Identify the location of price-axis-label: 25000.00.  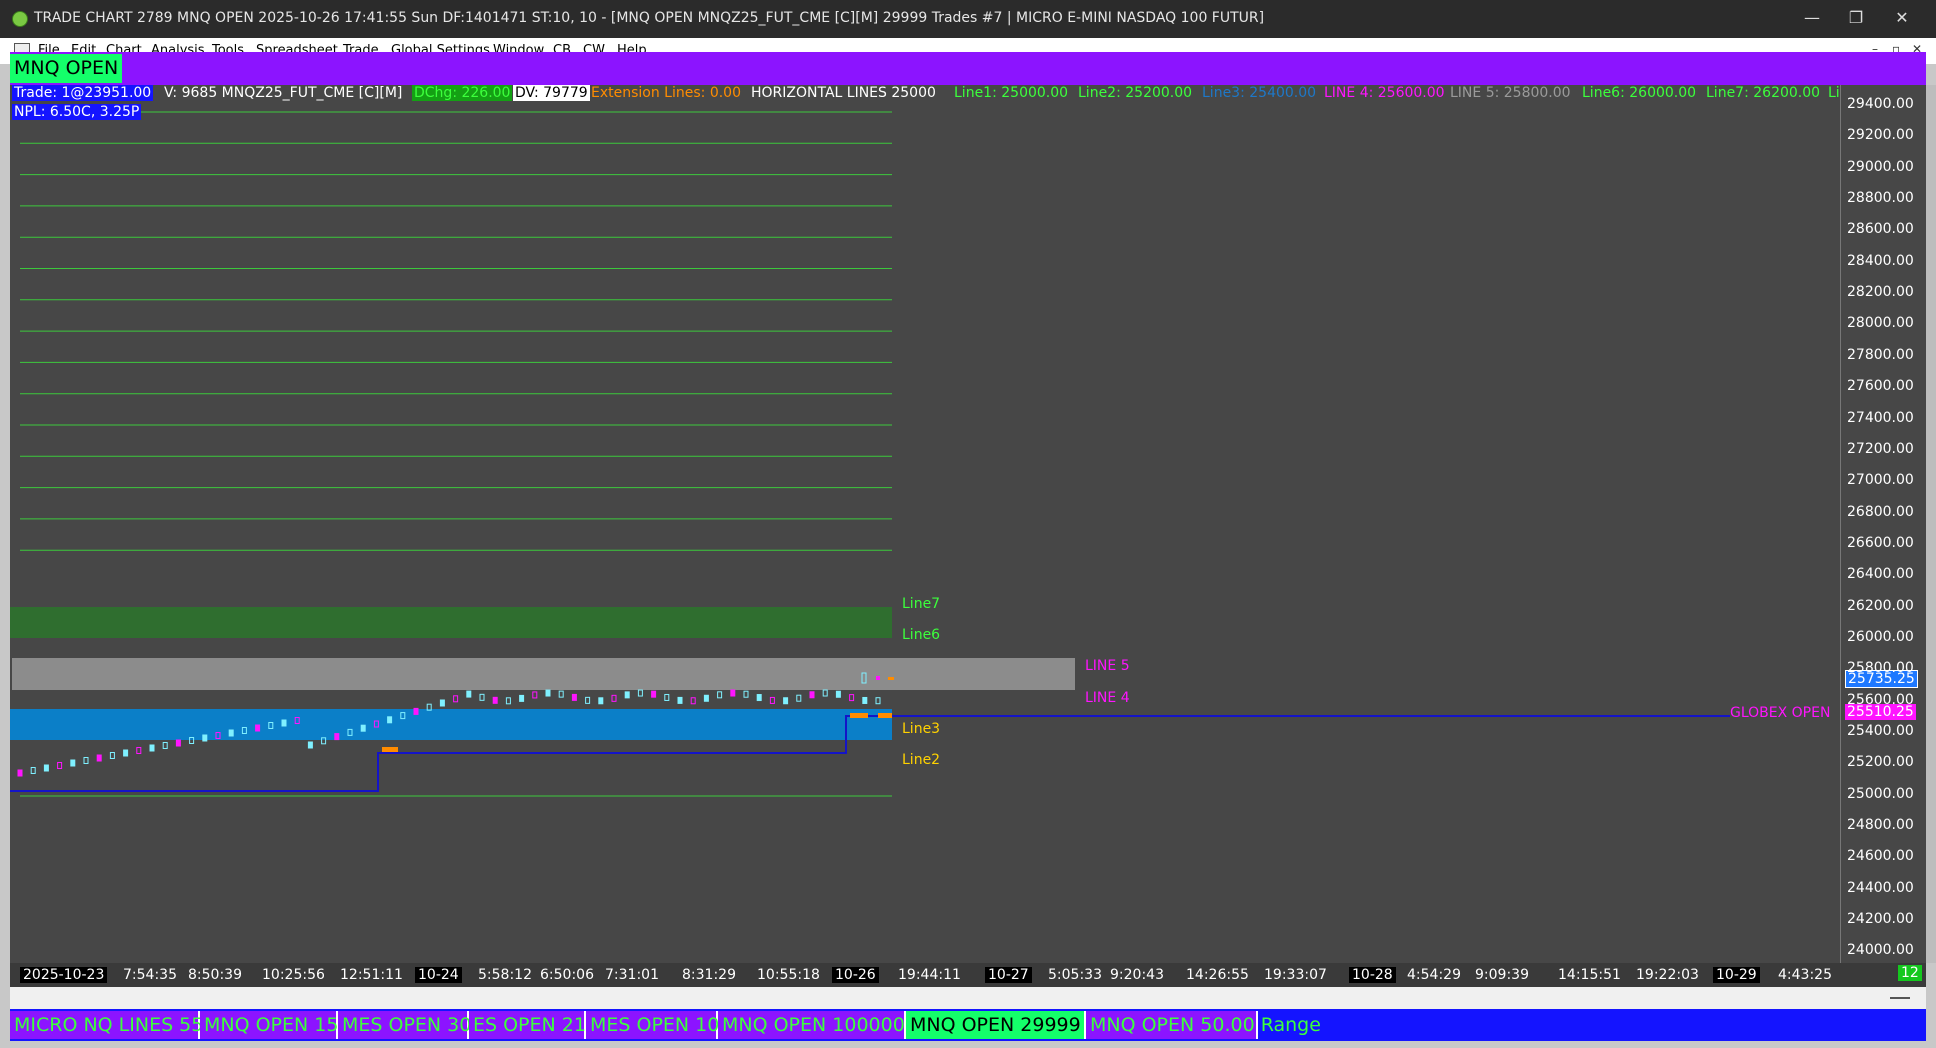
(1880, 793).